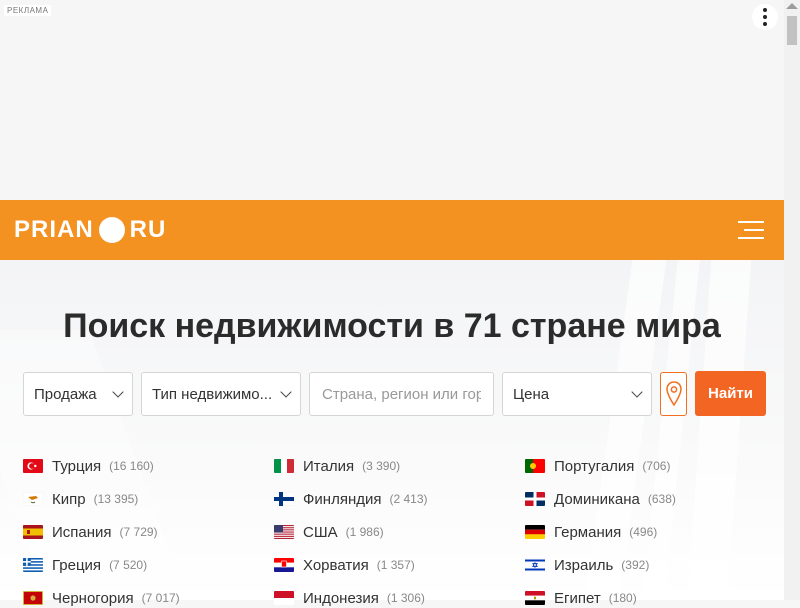 The image size is (800, 608). What do you see at coordinates (336, 565) in the screenshot?
I see `country-name: Хорватия` at bounding box center [336, 565].